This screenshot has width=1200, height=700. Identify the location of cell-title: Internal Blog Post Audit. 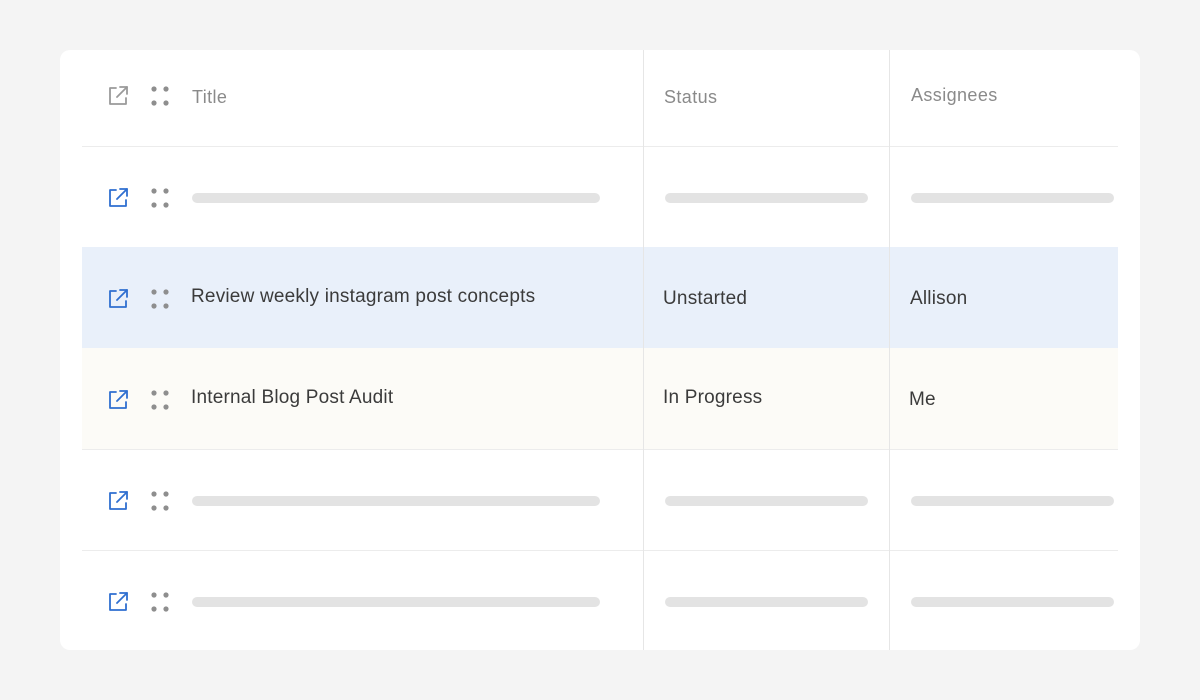
(292, 398).